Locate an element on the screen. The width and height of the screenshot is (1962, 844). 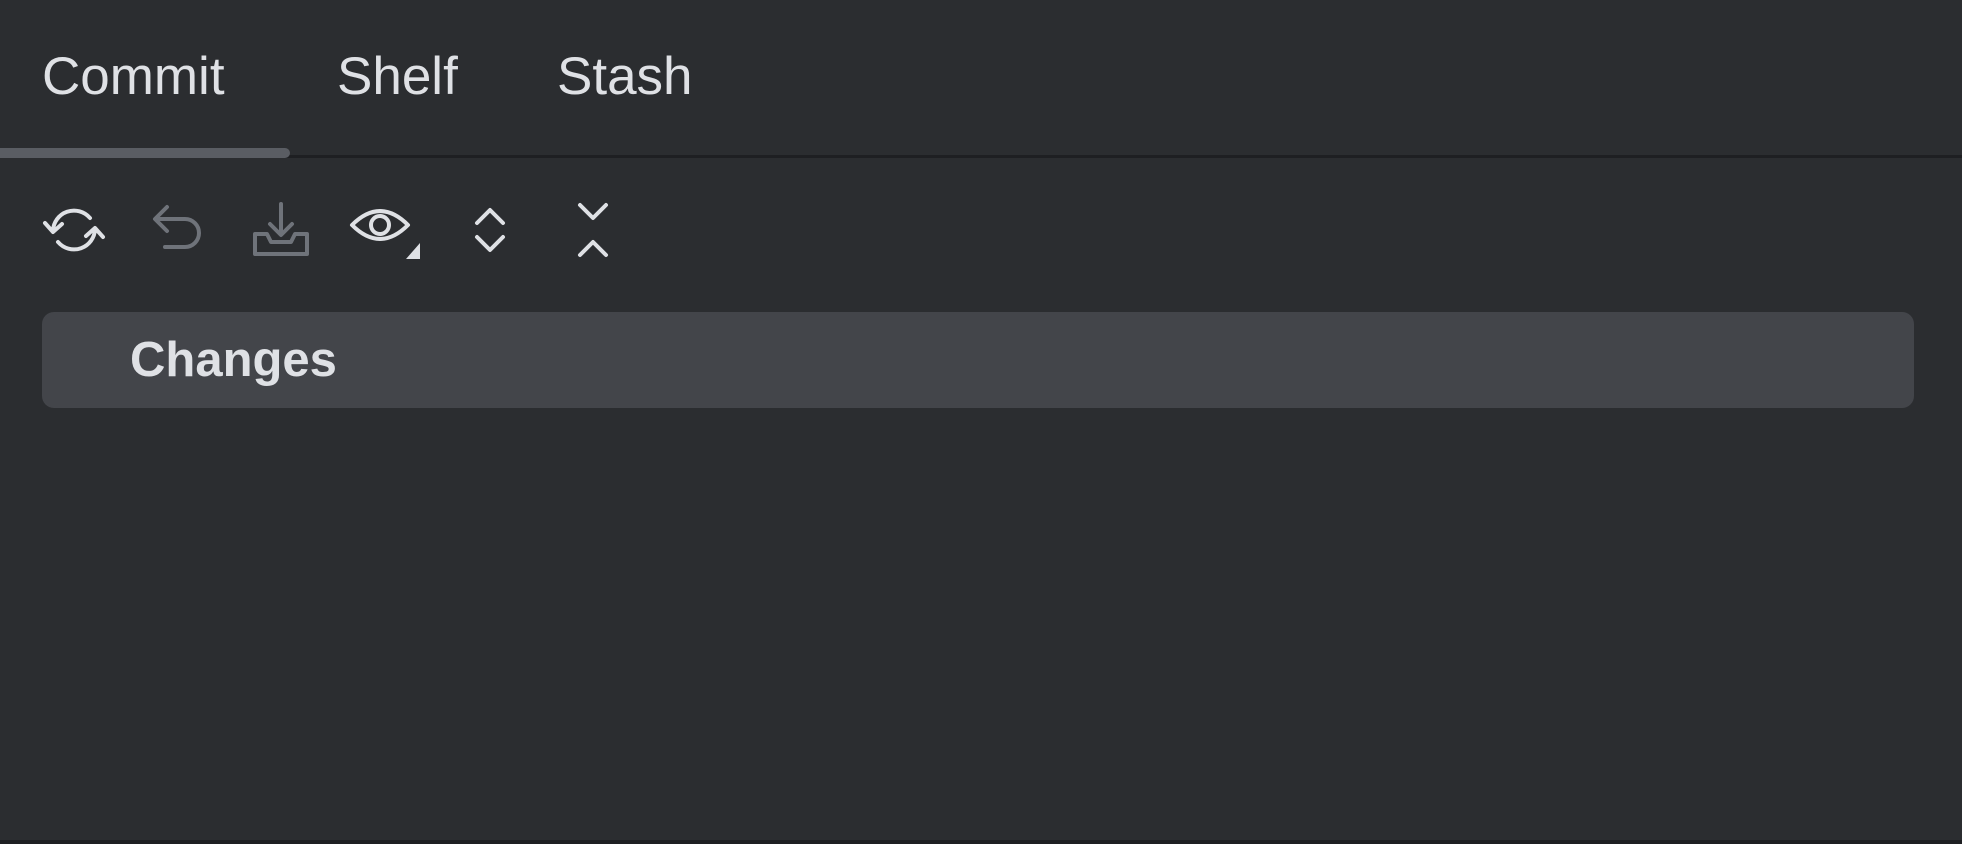
view-options-icon is located at coordinates (385, 234).